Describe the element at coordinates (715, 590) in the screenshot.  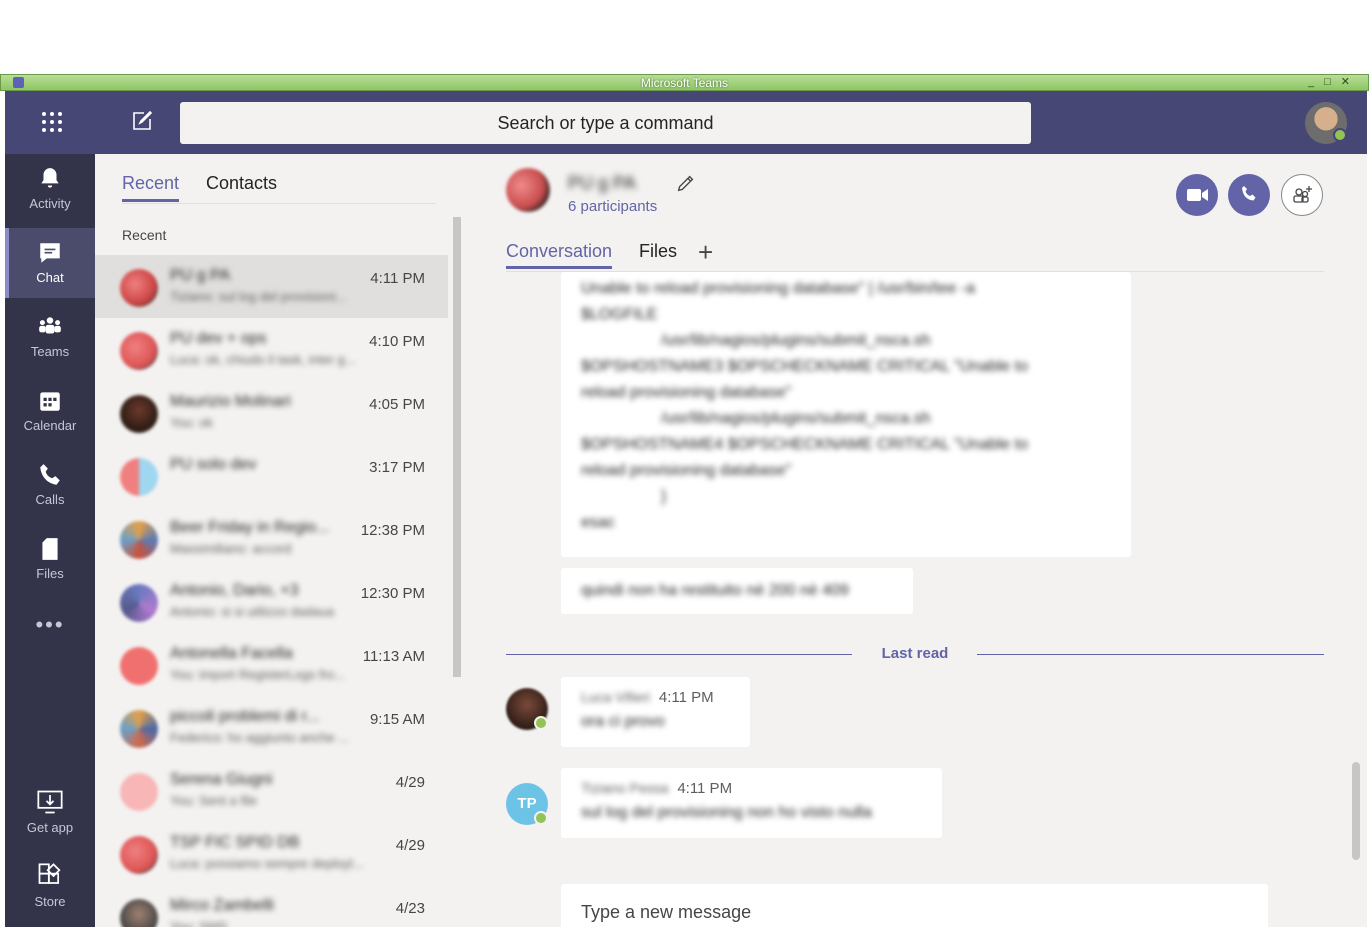
I see `message-text: quindi non ha restituito nè 200 nè 409` at that location.